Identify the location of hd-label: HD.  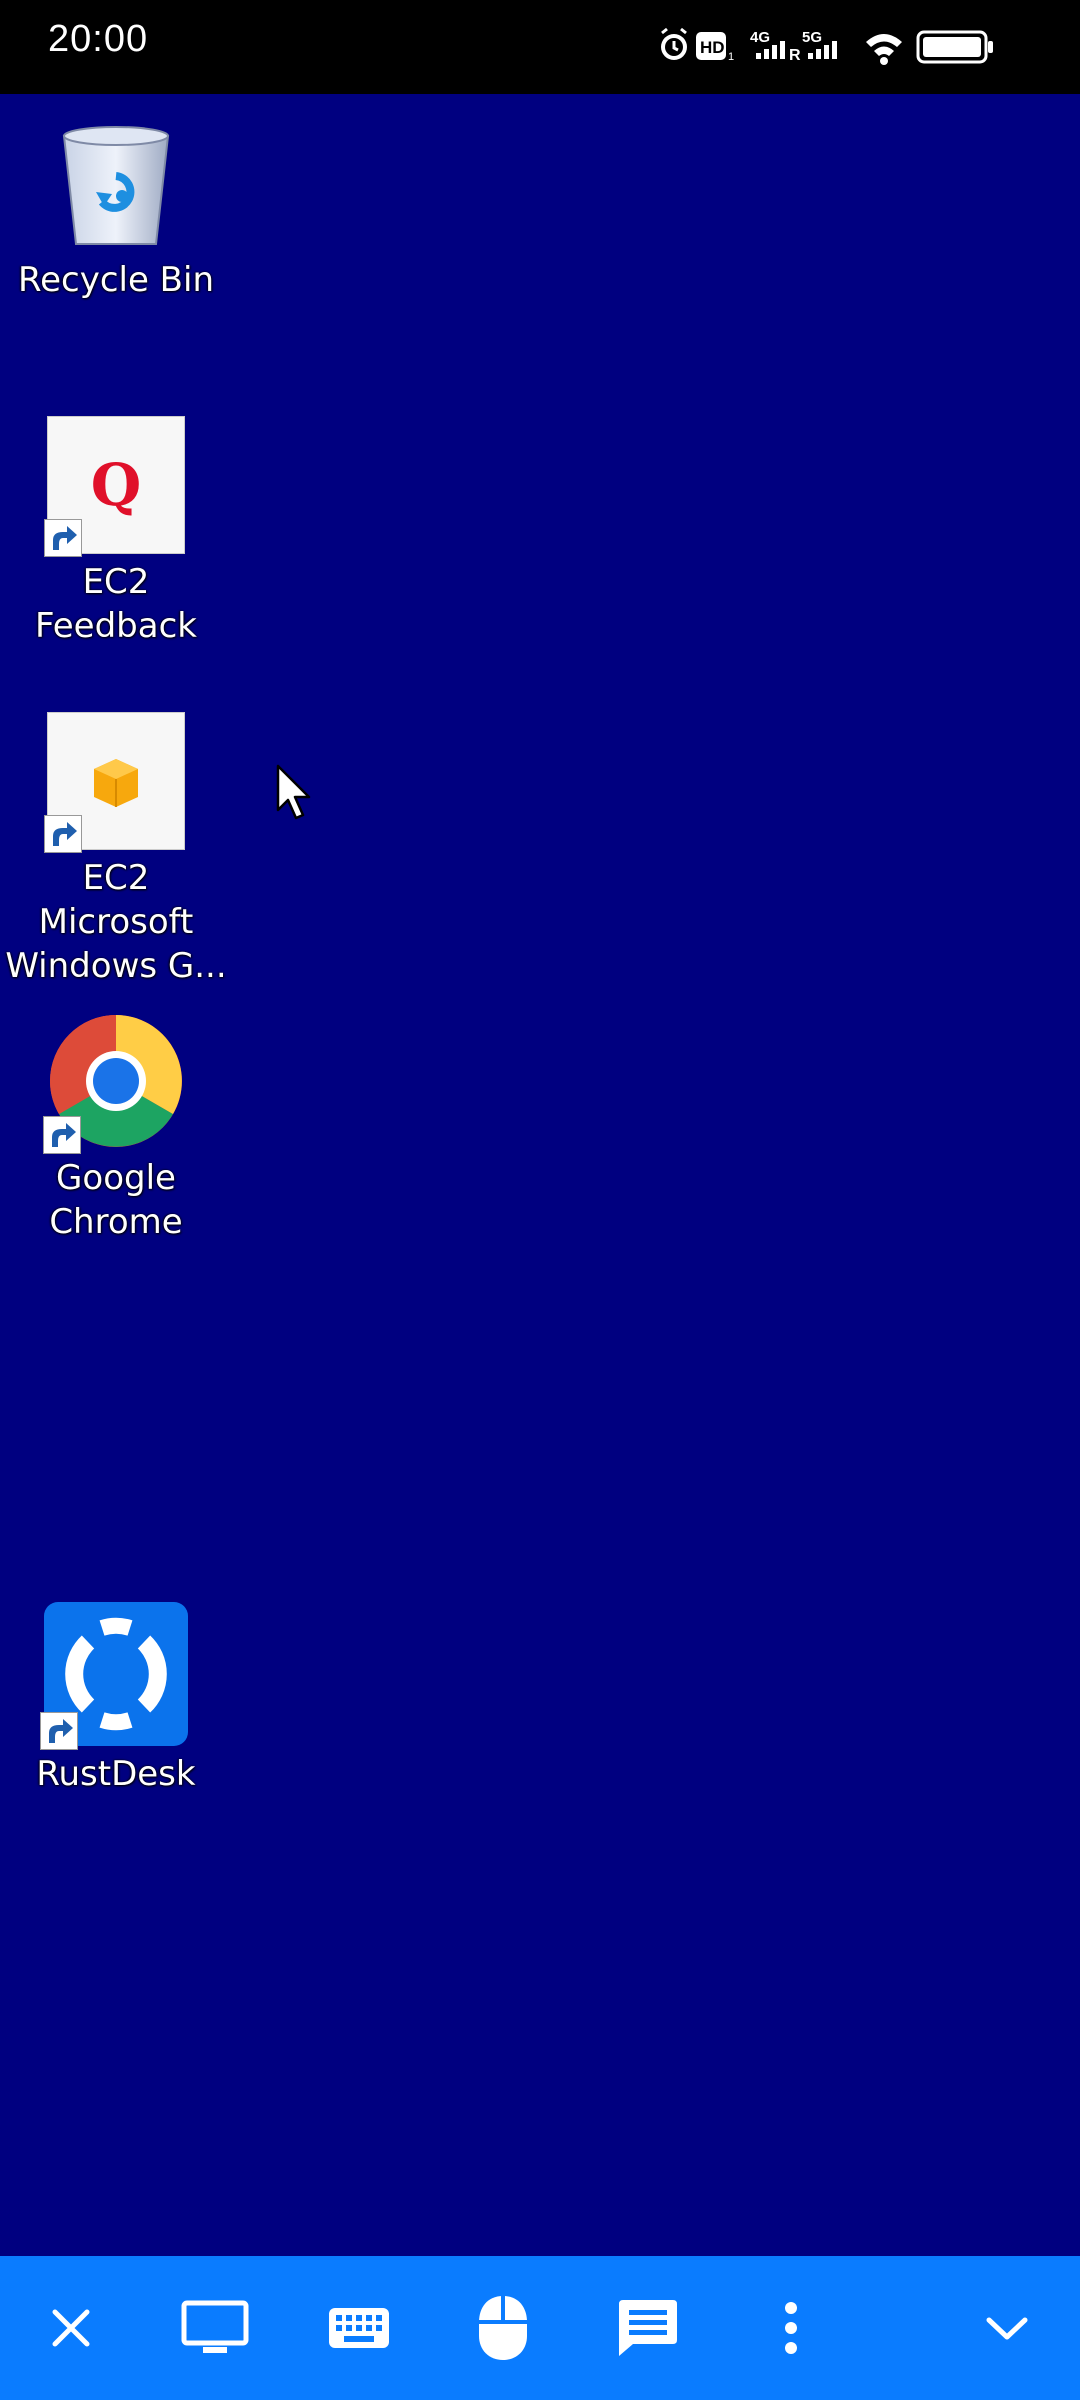
(712, 47).